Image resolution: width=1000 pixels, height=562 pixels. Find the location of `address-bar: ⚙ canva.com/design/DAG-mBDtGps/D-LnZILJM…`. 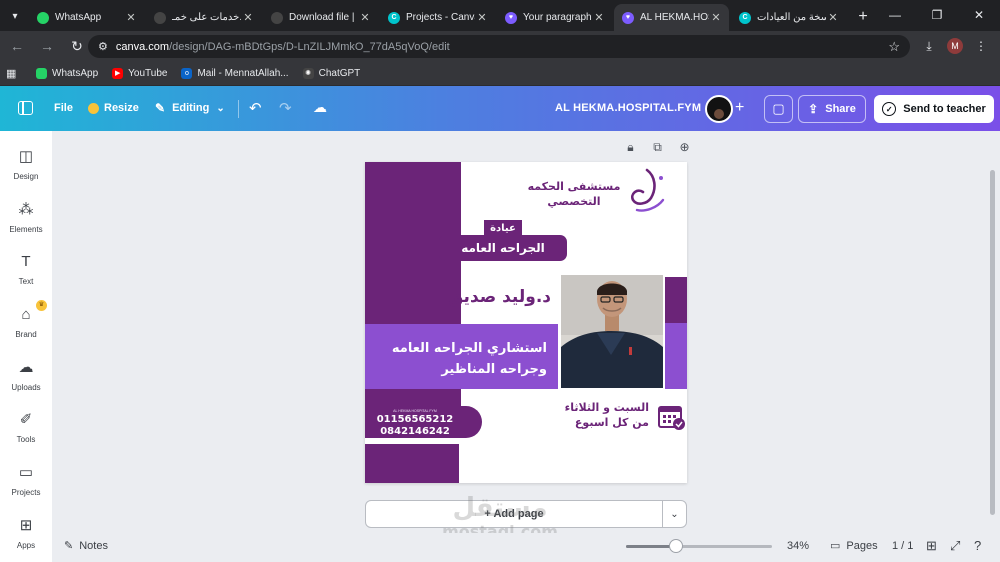

address-bar: ⚙ canva.com/design/DAG-mBDtGps/D-LnZILJM… is located at coordinates (499, 46).